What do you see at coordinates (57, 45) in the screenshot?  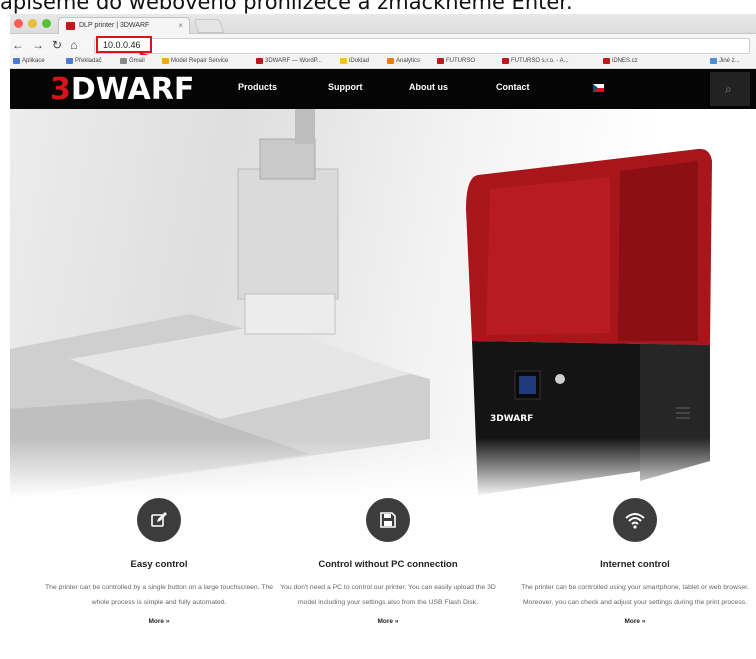 I see `reload-icon: ↻` at bounding box center [57, 45].